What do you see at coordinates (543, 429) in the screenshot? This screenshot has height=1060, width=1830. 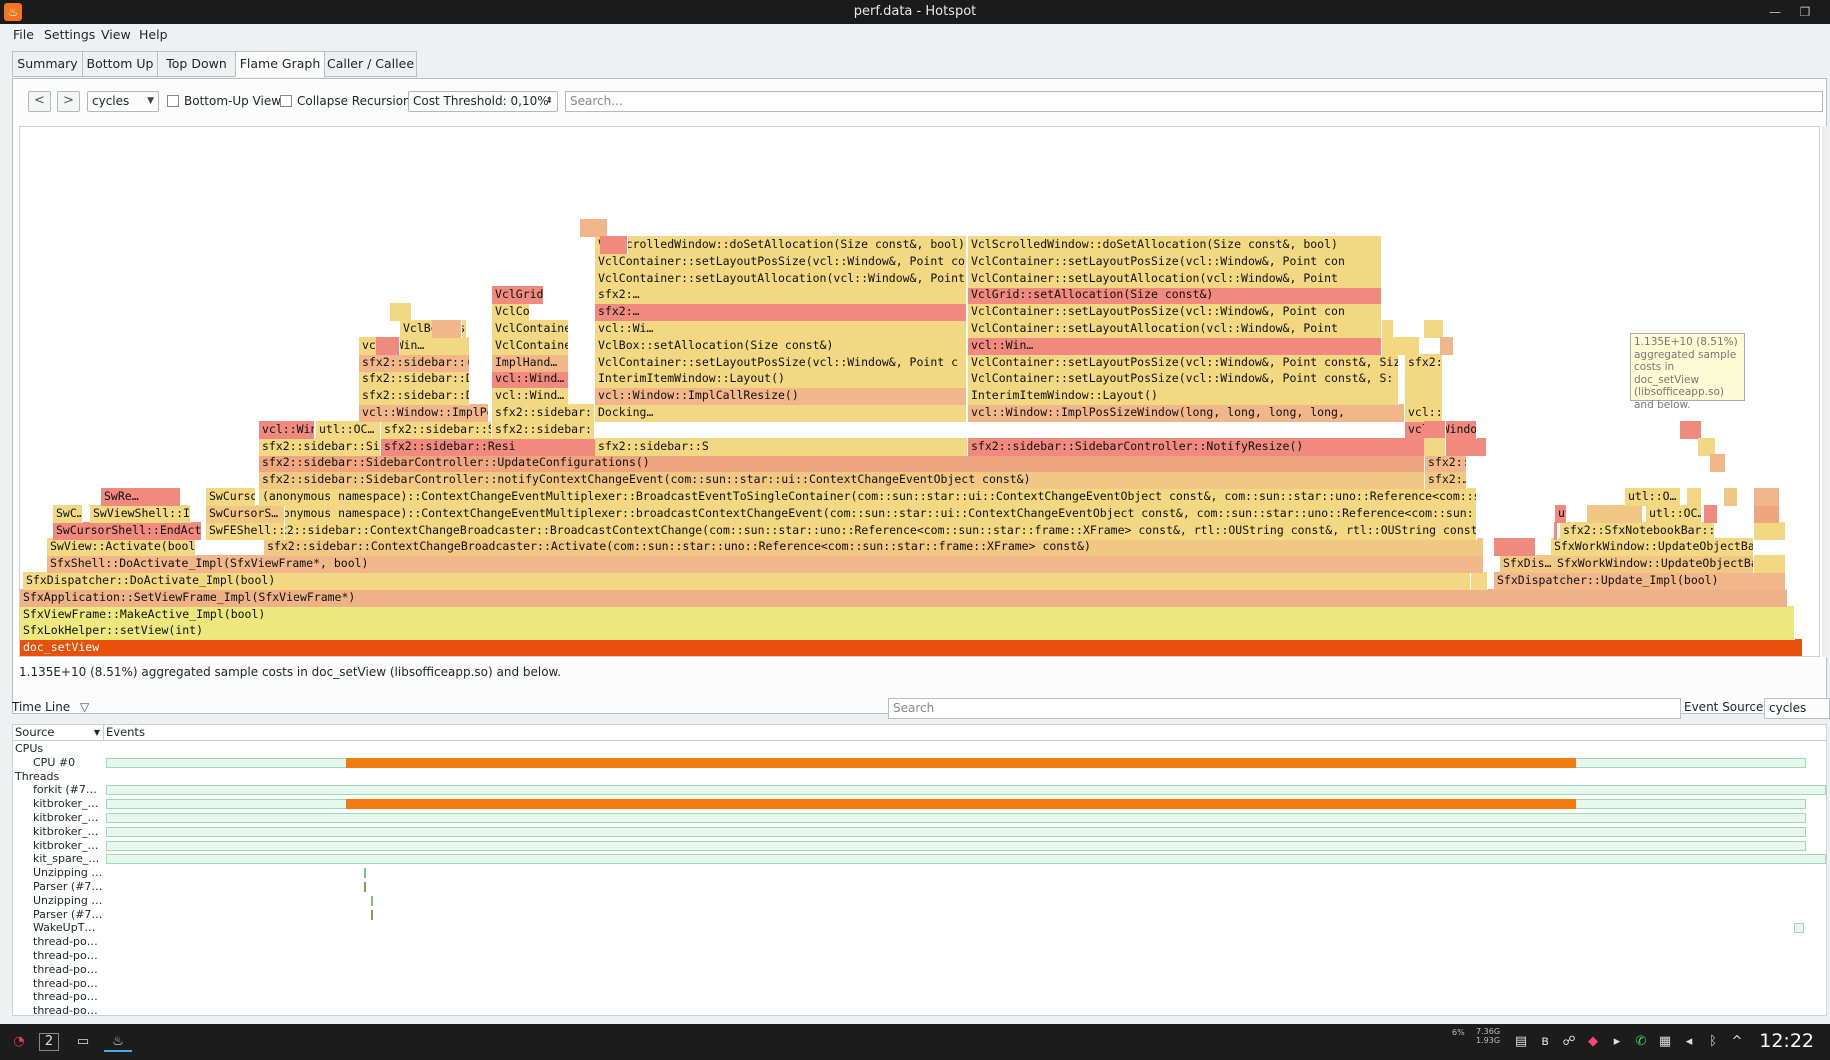 I see `flame-frame: sfx2::sidebar:` at bounding box center [543, 429].